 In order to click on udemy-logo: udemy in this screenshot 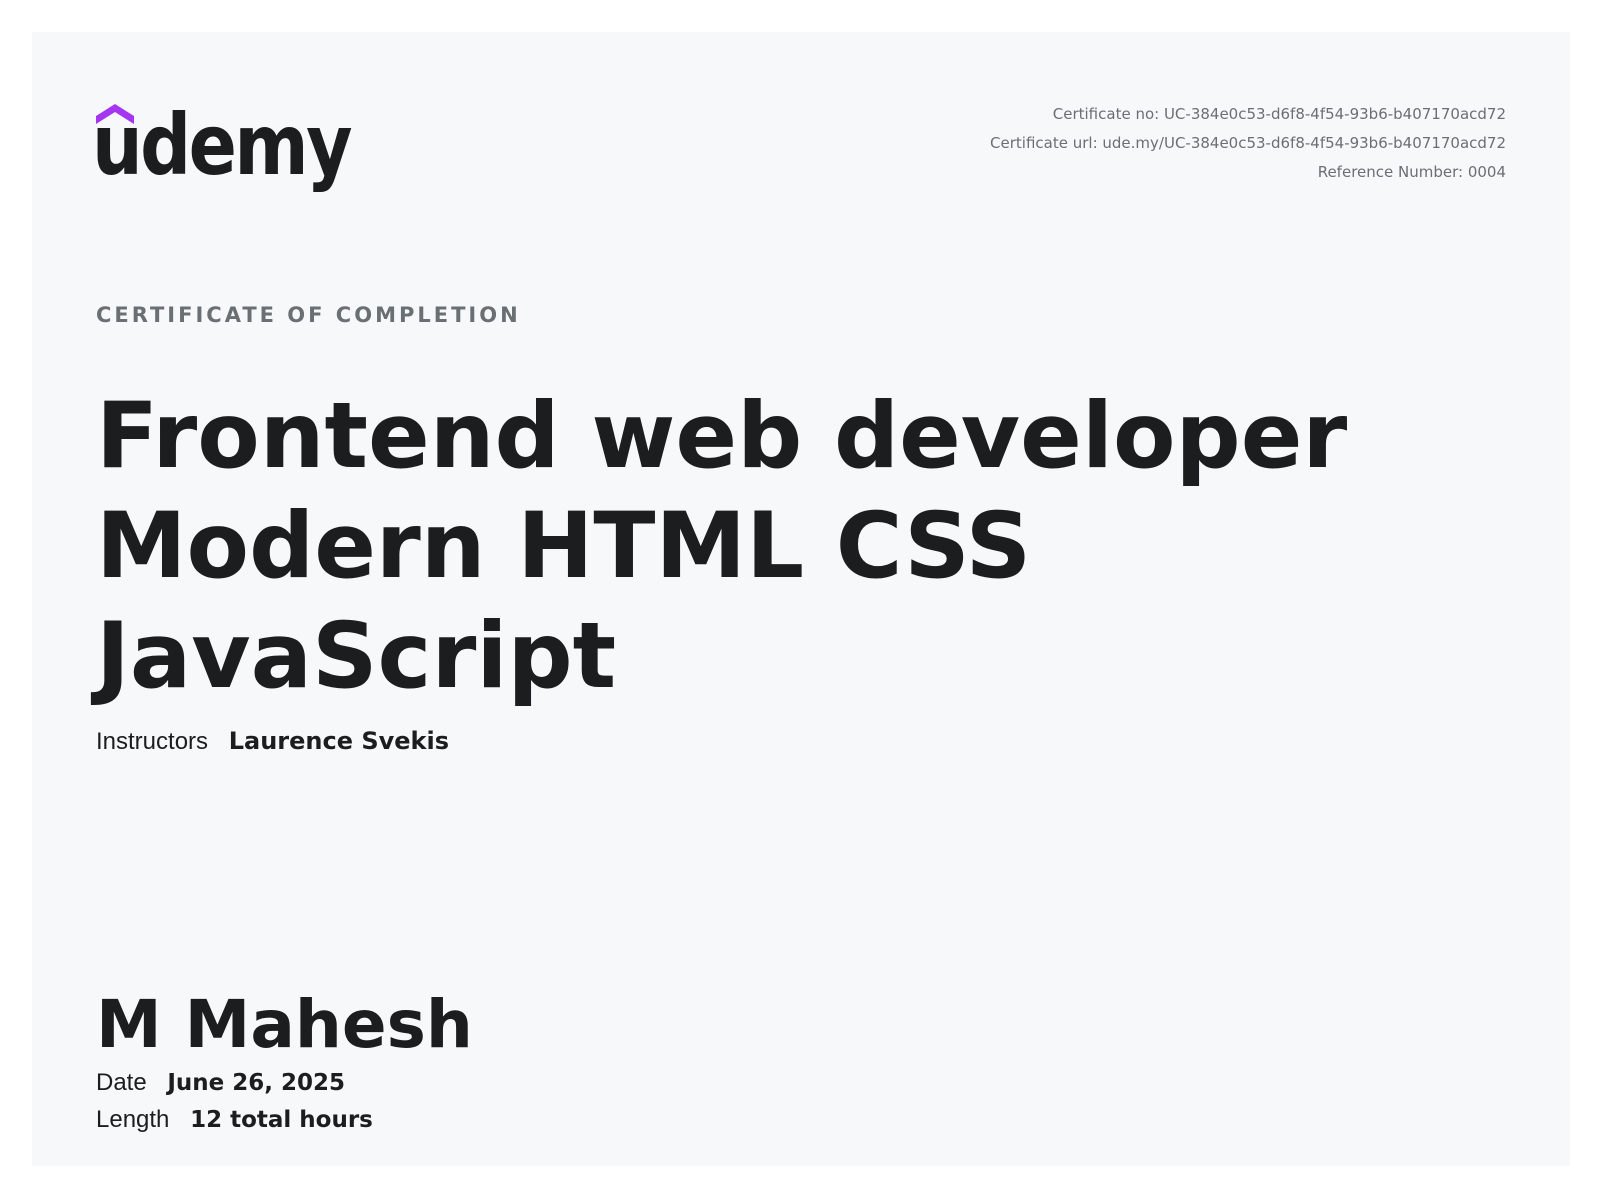, I will do `click(231, 147)`.